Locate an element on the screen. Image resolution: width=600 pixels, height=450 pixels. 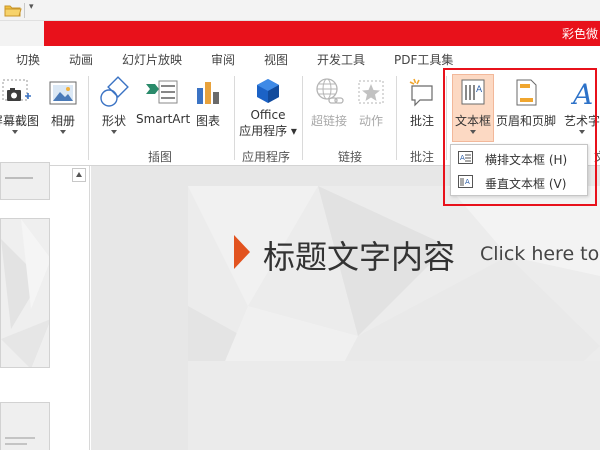
textbox-dropdown-menu: A 横排文本框 (H) A 垂直文本框 (V) is located at coordinates (519, 170).